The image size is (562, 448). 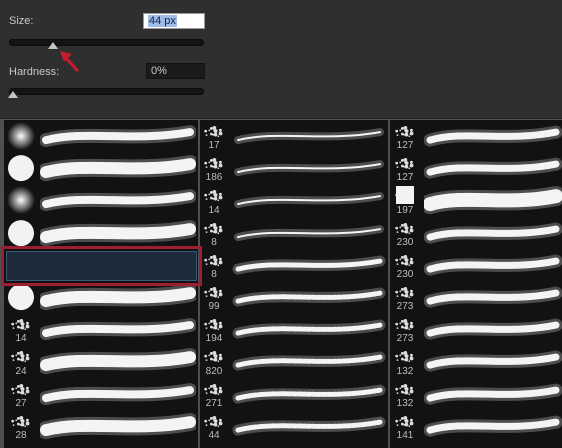 I want to click on brush-size-label: 271, so click(x=214, y=403).